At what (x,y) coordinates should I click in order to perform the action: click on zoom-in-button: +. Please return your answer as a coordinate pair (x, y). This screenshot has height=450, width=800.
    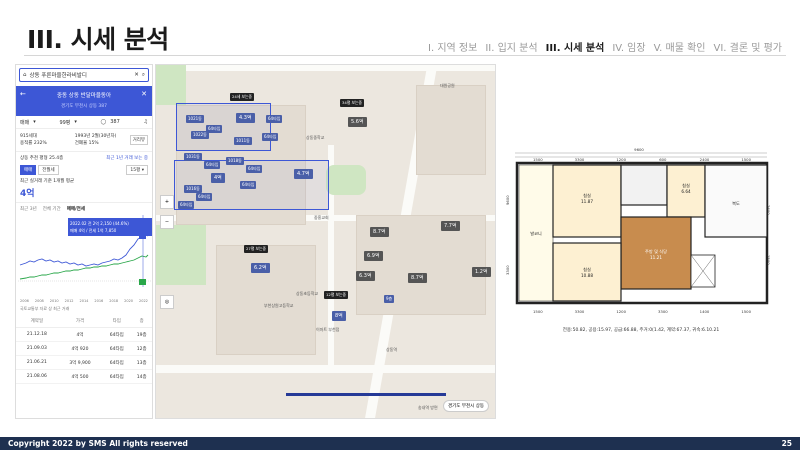
    Looking at the image, I should click on (167, 202).